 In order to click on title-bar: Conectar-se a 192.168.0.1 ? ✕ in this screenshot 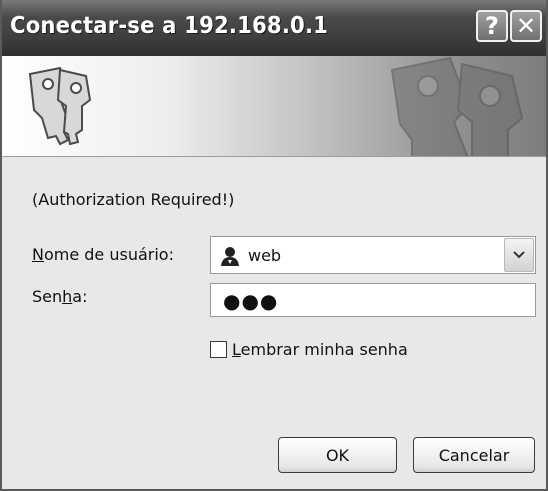, I will do `click(274, 28)`.